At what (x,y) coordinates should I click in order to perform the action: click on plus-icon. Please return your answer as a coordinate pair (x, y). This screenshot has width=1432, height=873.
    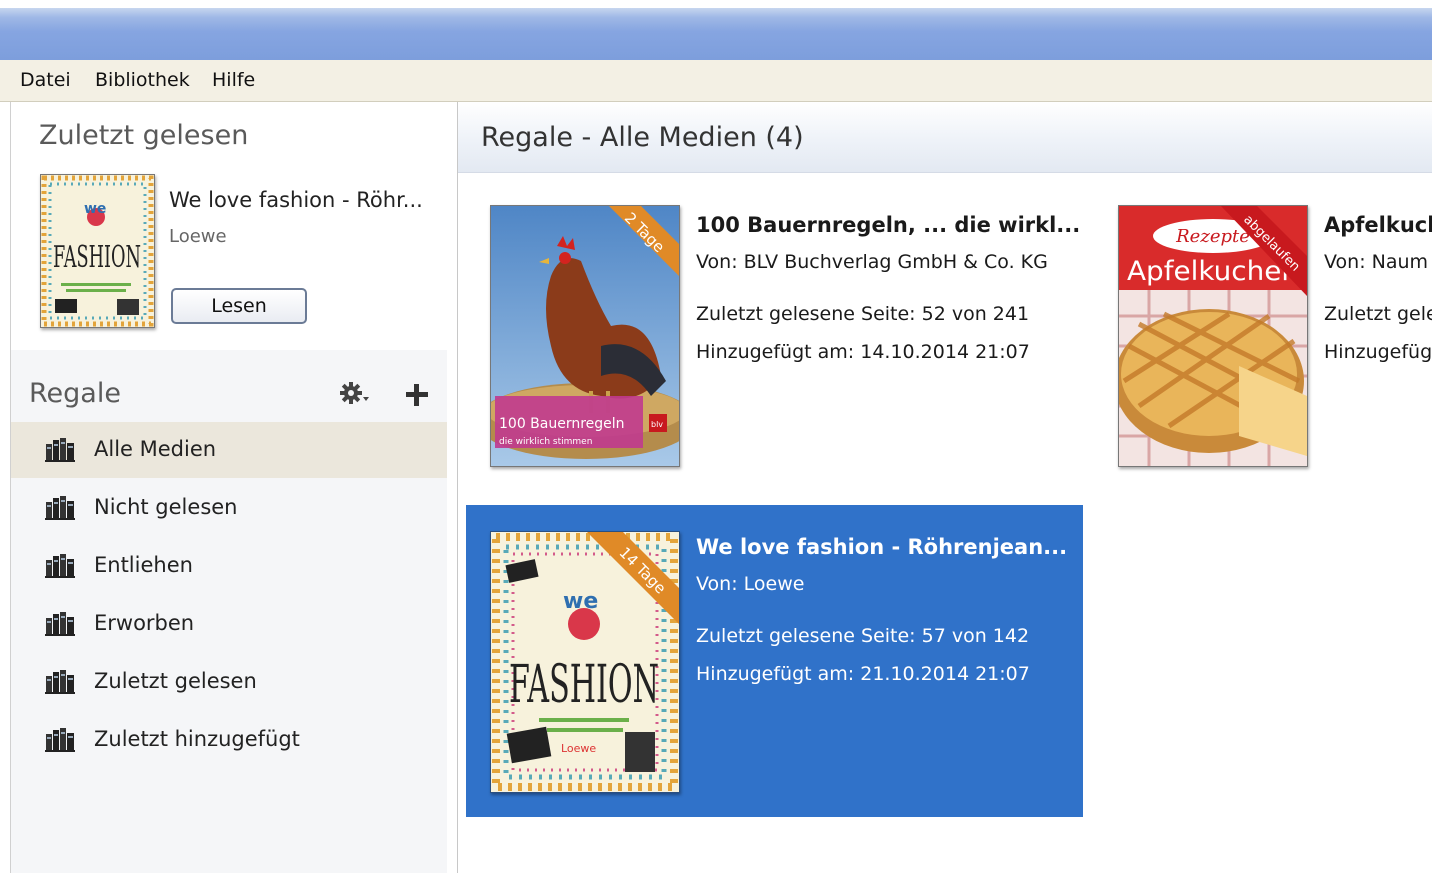
    Looking at the image, I should click on (417, 395).